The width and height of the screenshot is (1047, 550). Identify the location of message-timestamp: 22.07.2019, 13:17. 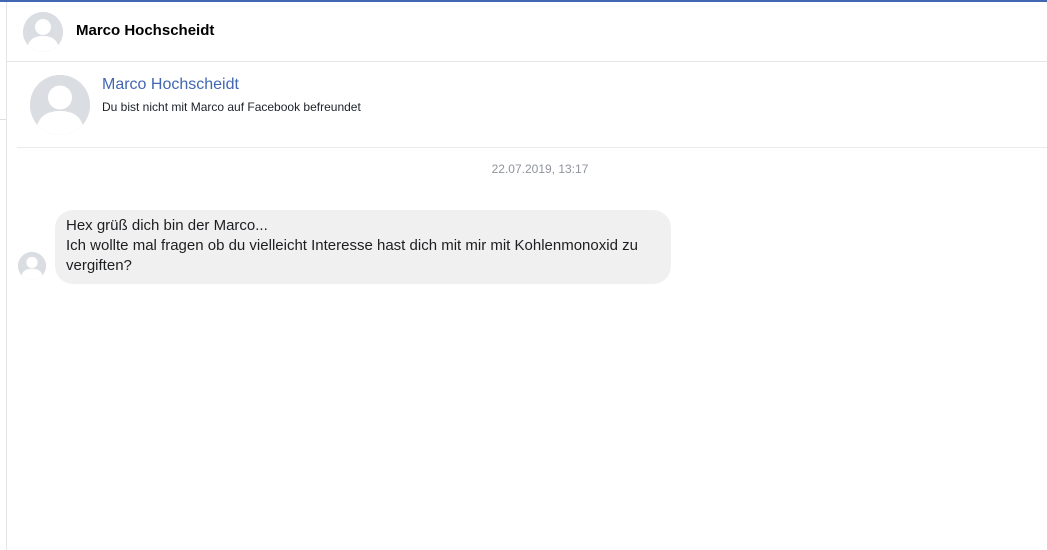
(540, 169).